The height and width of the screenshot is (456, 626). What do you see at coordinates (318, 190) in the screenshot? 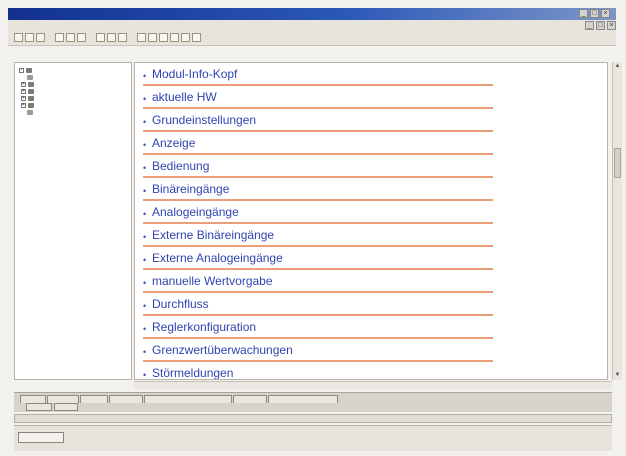
I see `section-row: • Binäreingänge` at bounding box center [318, 190].